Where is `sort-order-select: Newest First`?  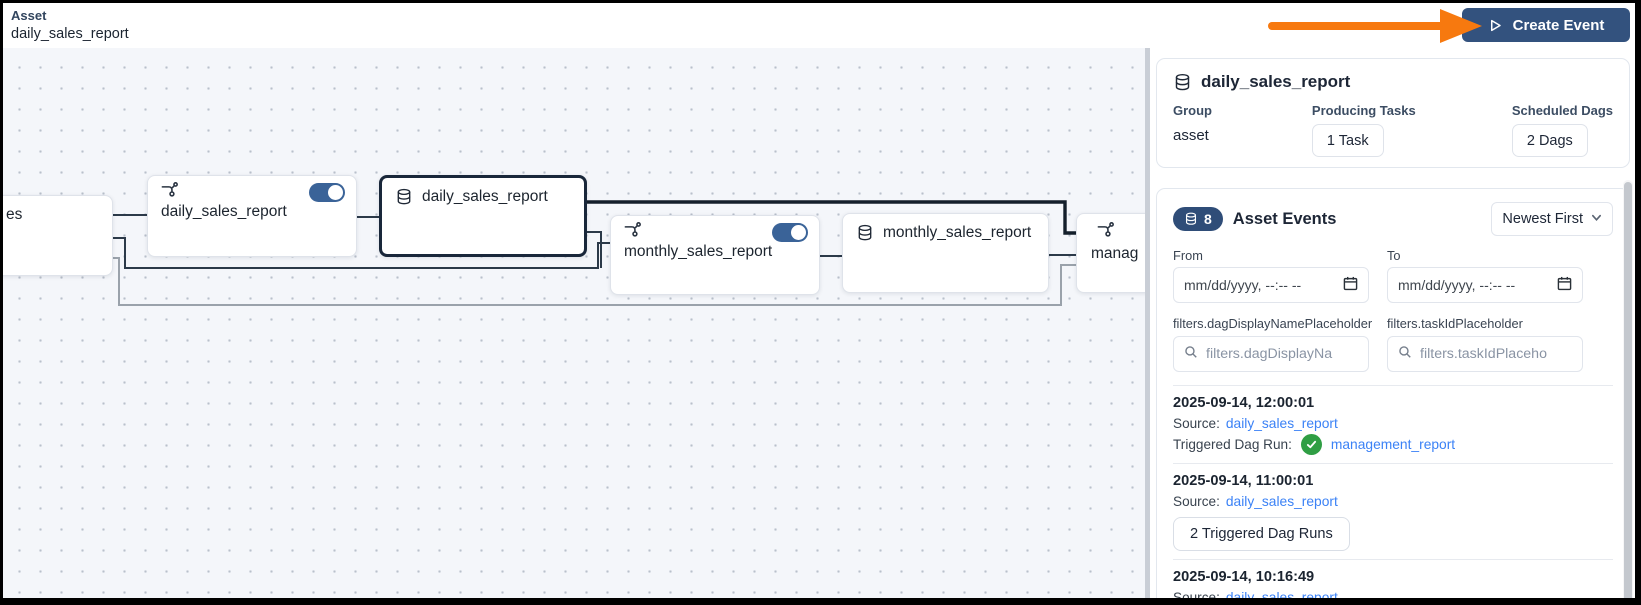 sort-order-select: Newest First is located at coordinates (1552, 219).